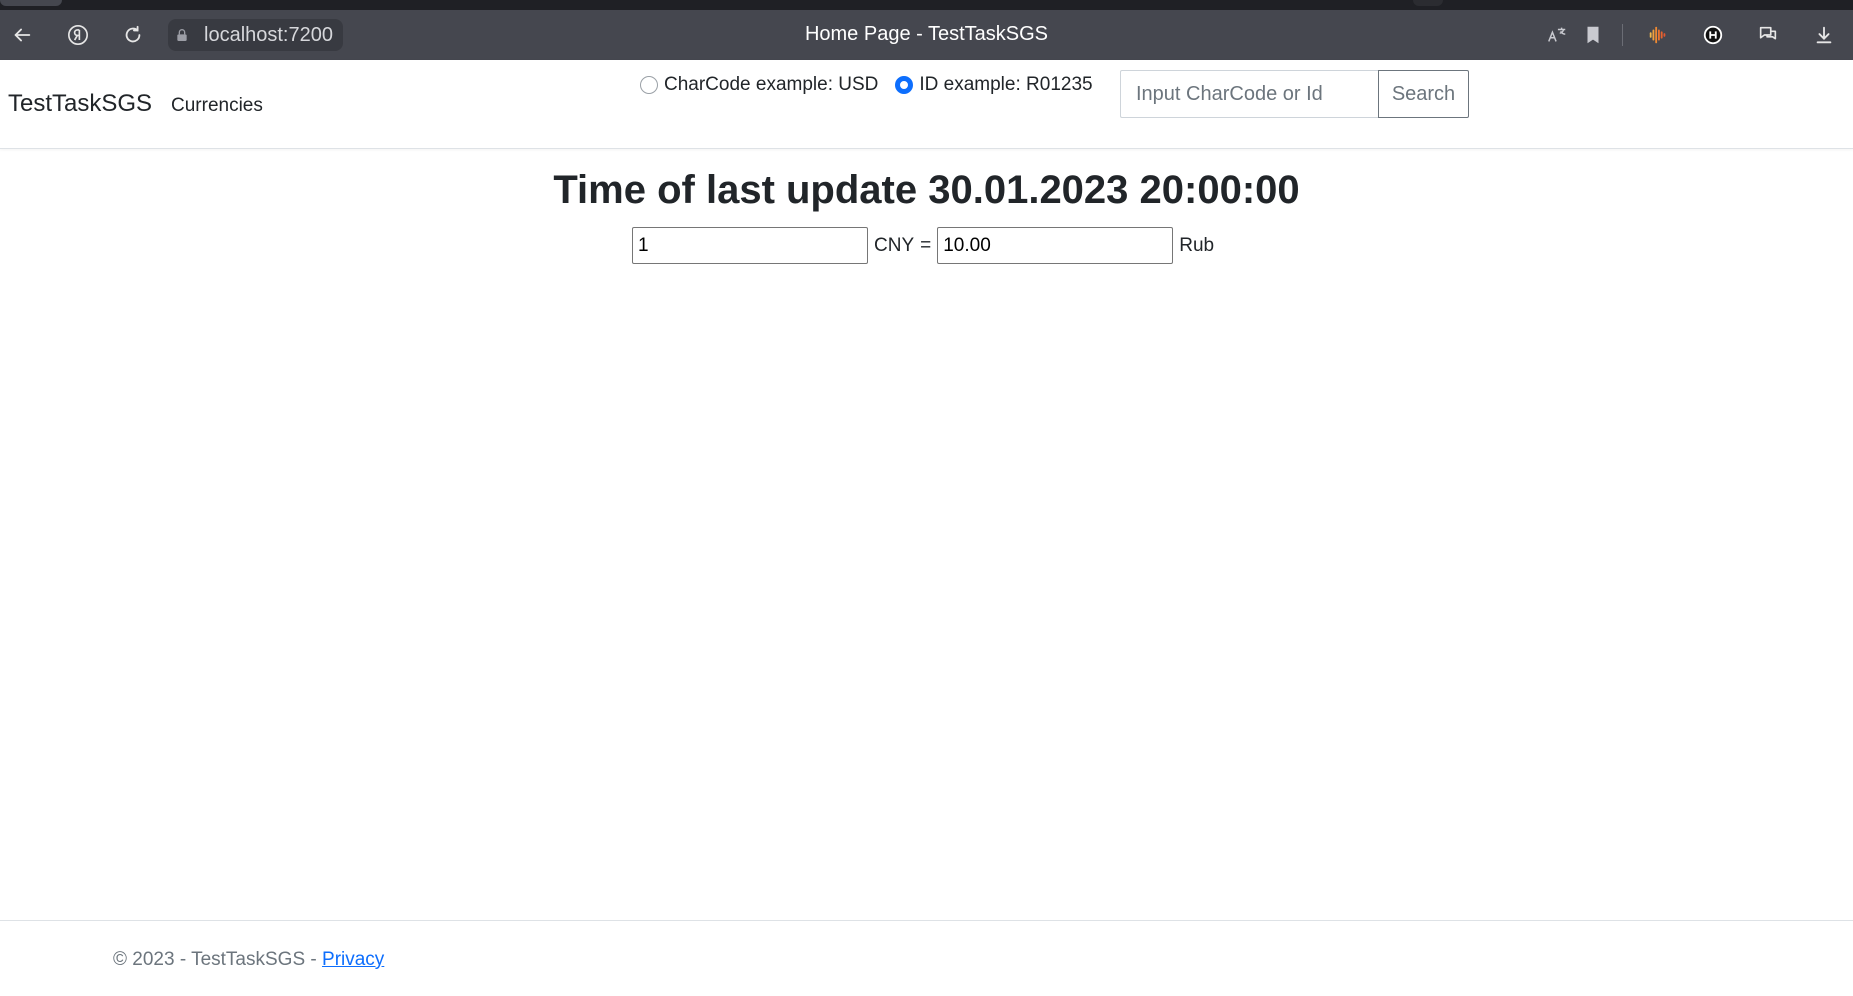 This screenshot has height=996, width=1853. Describe the element at coordinates (649, 85) in the screenshot. I see `radio-charcode` at that location.